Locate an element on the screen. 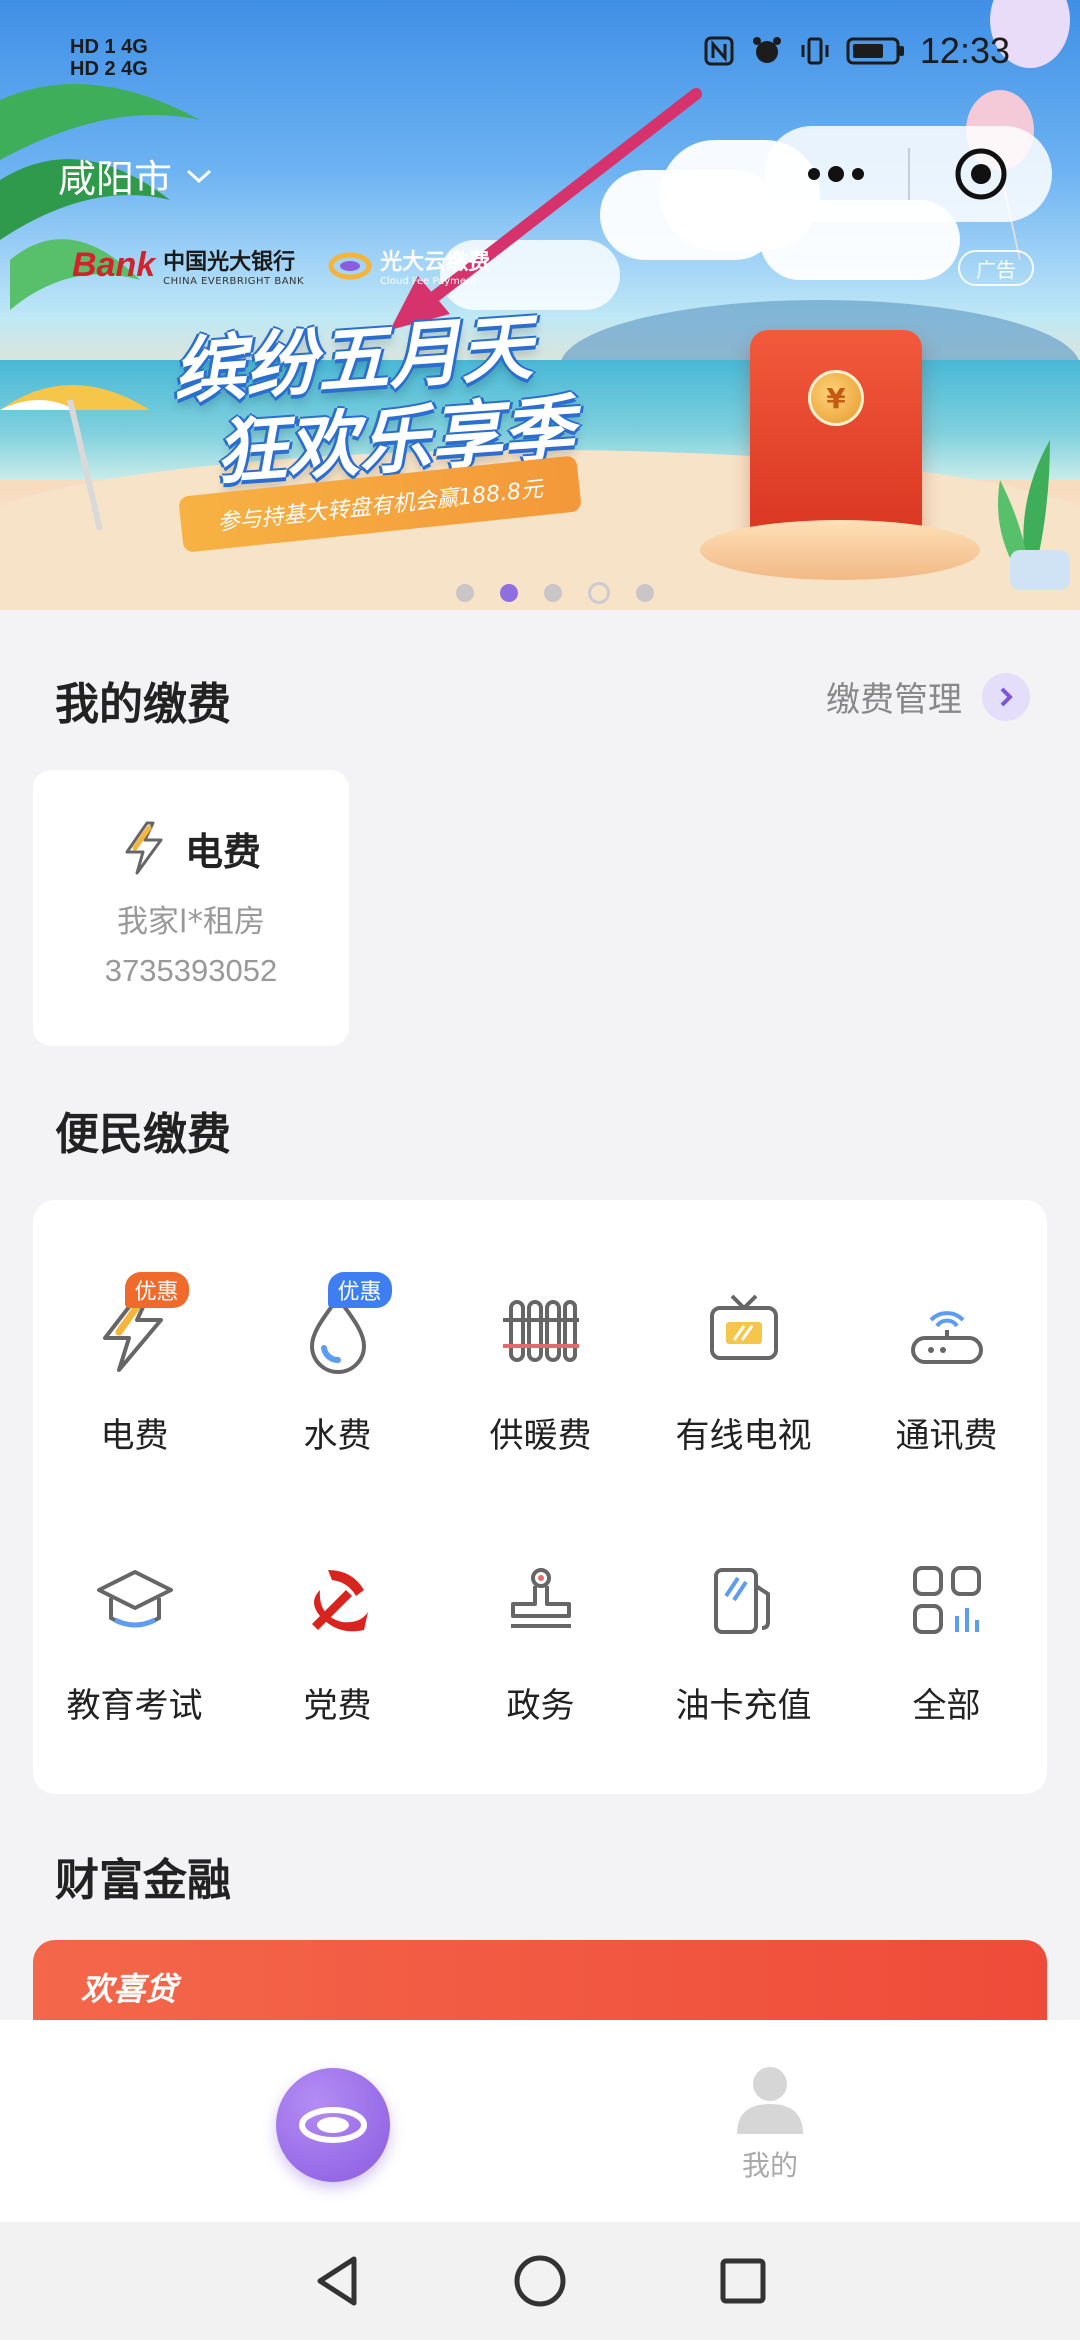 The height and width of the screenshot is (2340, 1080). beach-umbrella-icon is located at coordinates (75, 457).